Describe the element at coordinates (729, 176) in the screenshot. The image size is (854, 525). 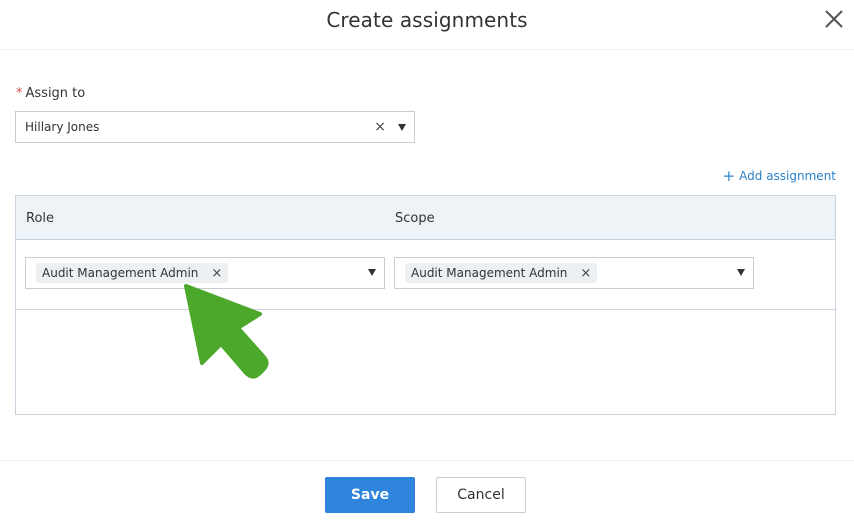
I see `plus-icon: +` at that location.